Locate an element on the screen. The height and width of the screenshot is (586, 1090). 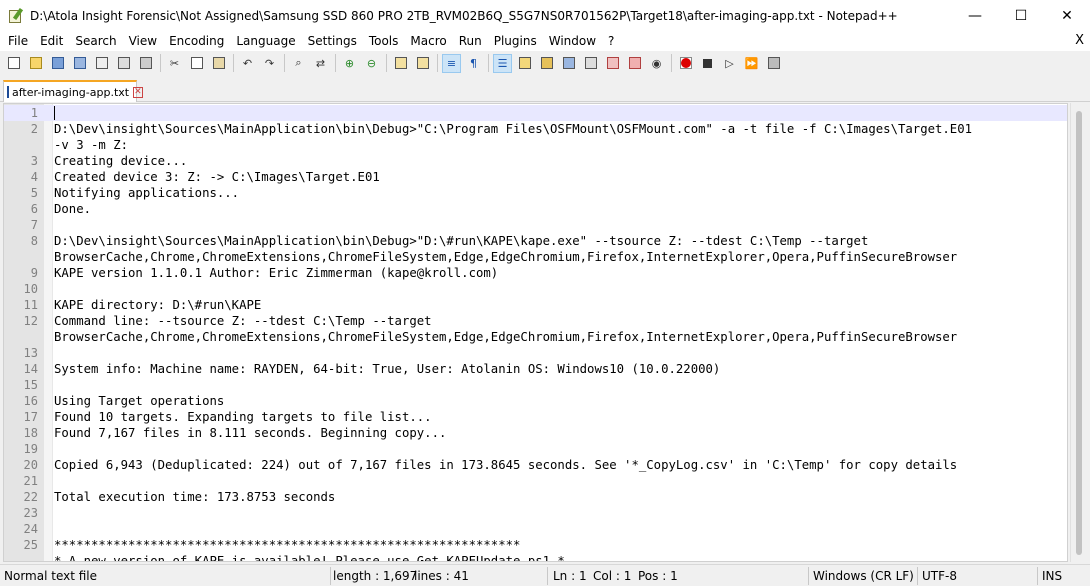
line-number: 22 is located at coordinates (30, 497).